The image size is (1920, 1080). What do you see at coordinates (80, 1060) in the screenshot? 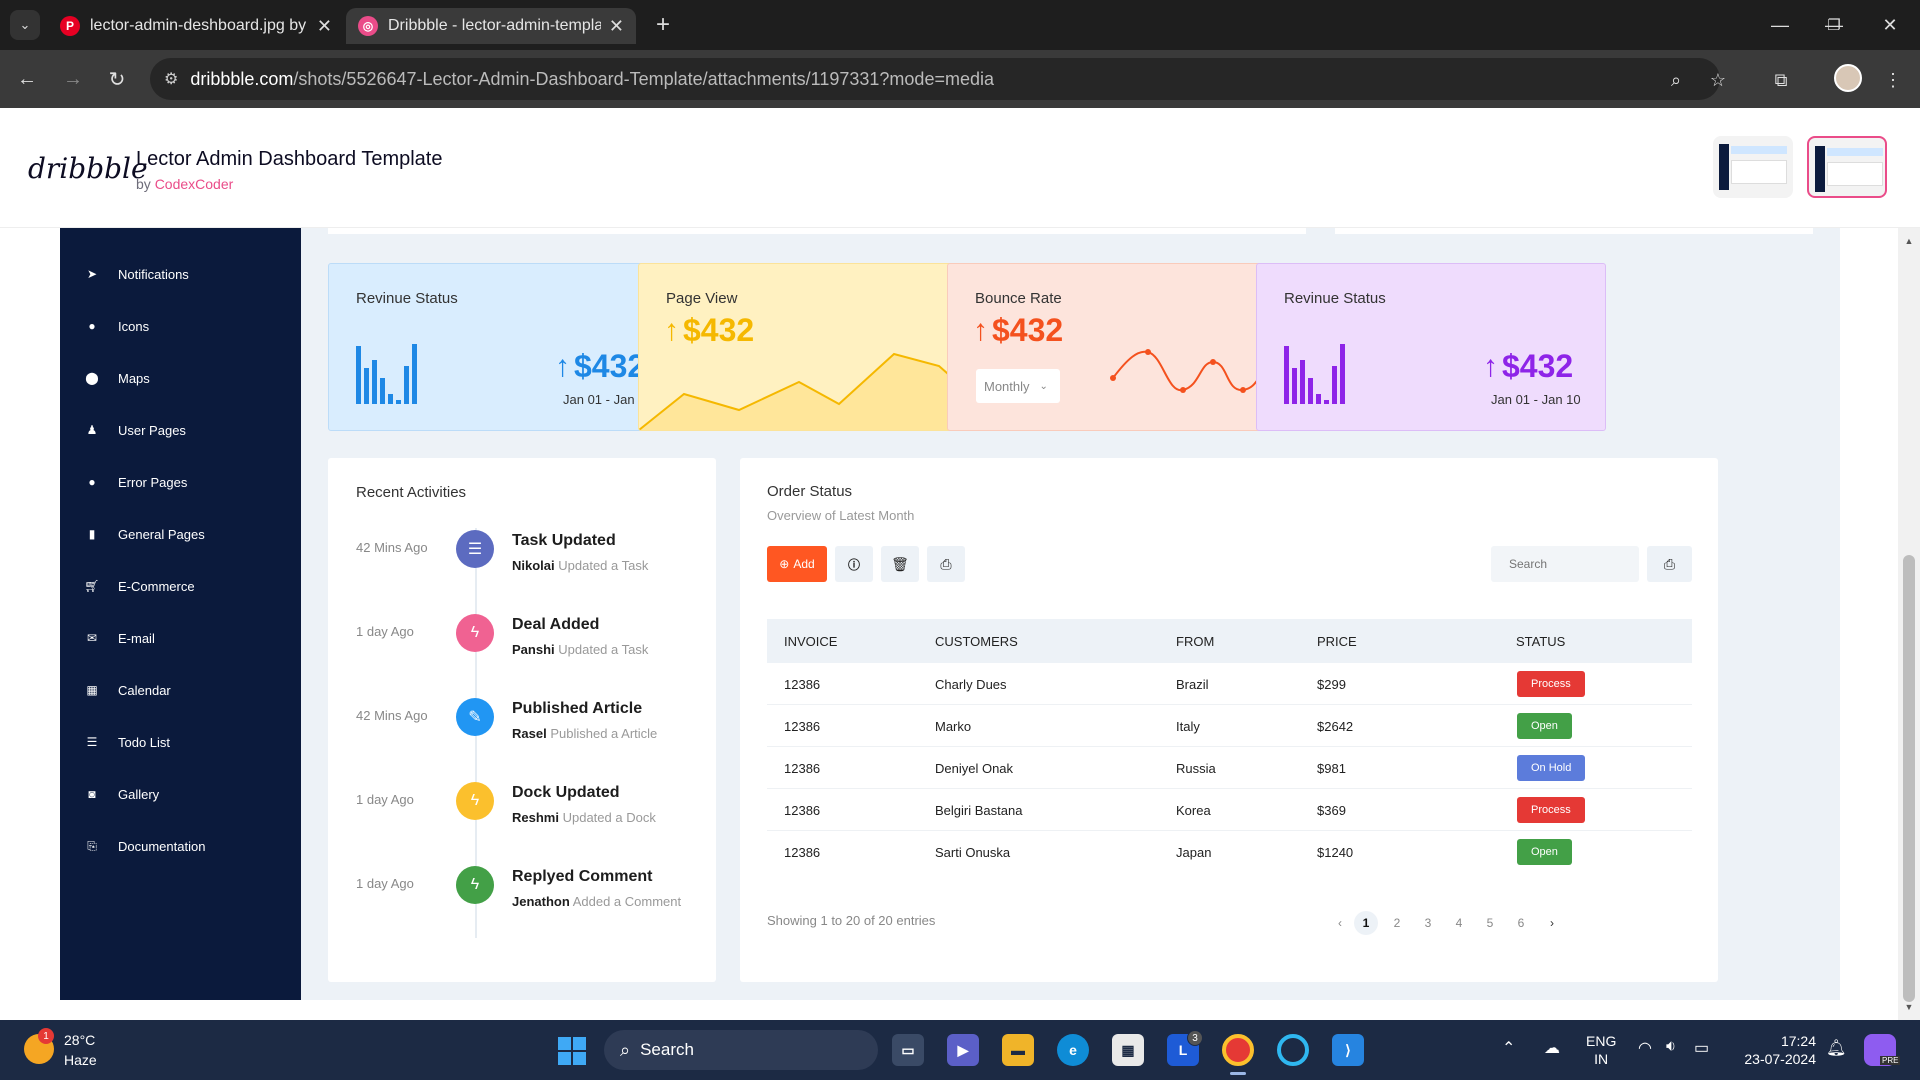
I see `weather-condition: Haze` at bounding box center [80, 1060].